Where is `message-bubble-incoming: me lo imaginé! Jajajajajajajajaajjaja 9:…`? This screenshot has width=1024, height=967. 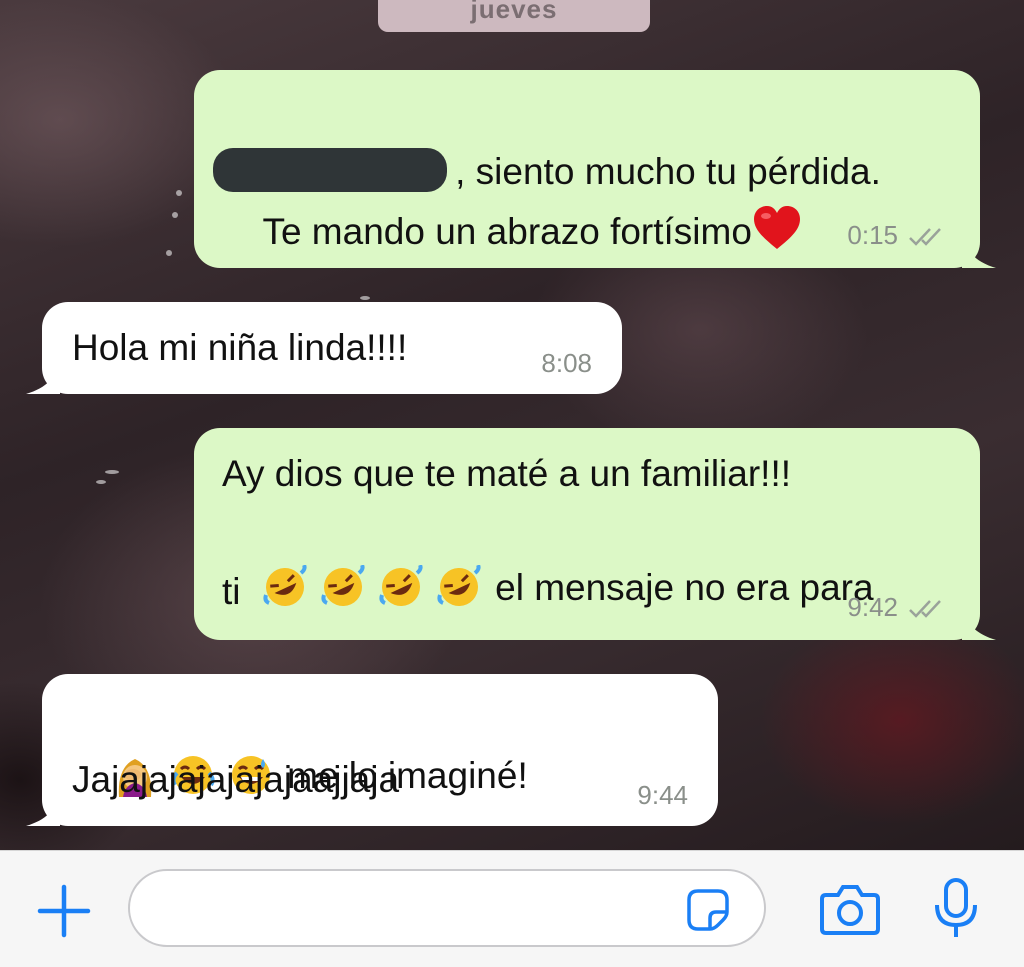 message-bubble-incoming: me lo imaginé! Jajajajajajajajaajjaja 9:… is located at coordinates (372, 750).